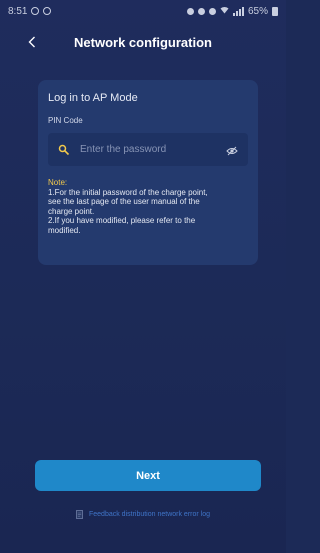 This screenshot has height=553, width=320. Describe the element at coordinates (58, 182) in the screenshot. I see `note-label: Note:` at that location.